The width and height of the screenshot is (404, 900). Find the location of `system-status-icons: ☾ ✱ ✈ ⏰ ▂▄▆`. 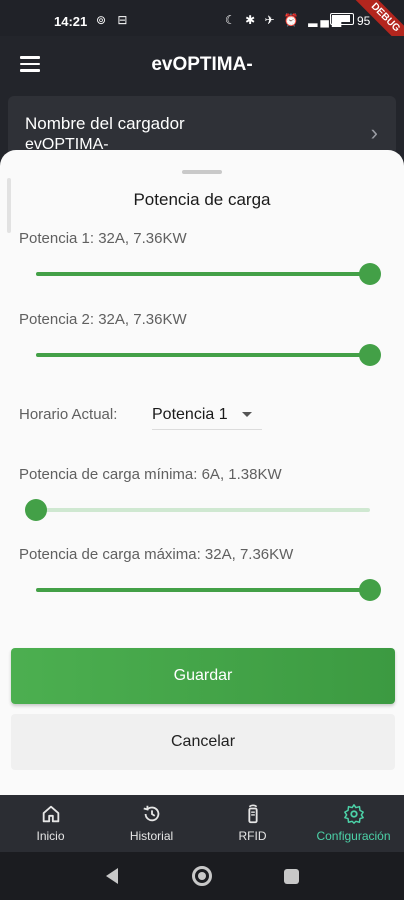

system-status-icons: ☾ ✱ ✈ ⏰ ▂▄▆ is located at coordinates (285, 20).